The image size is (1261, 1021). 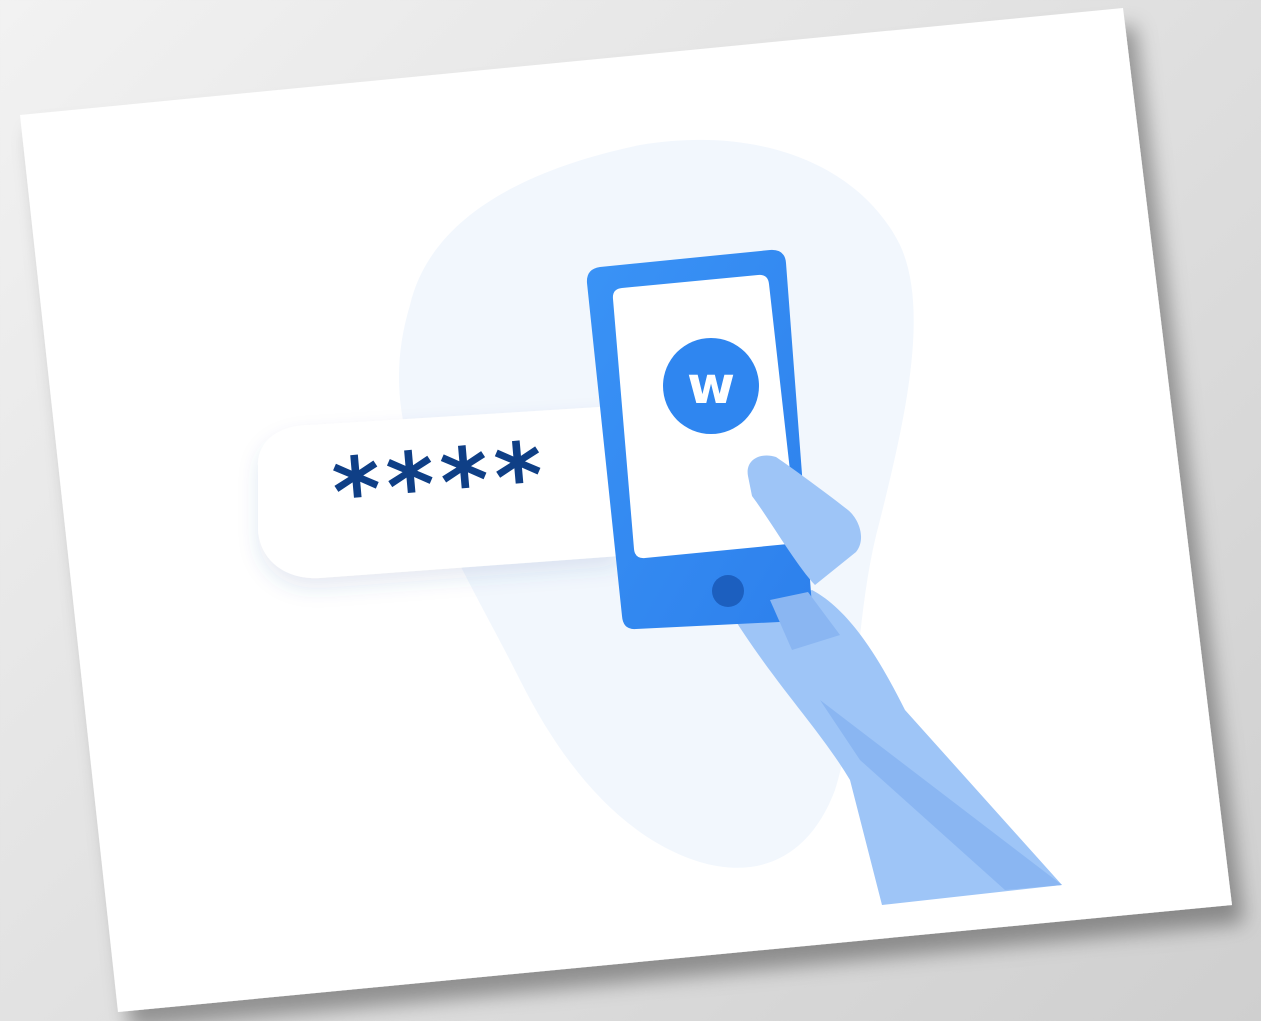 I want to click on app-logo-icon: w, so click(x=711, y=386).